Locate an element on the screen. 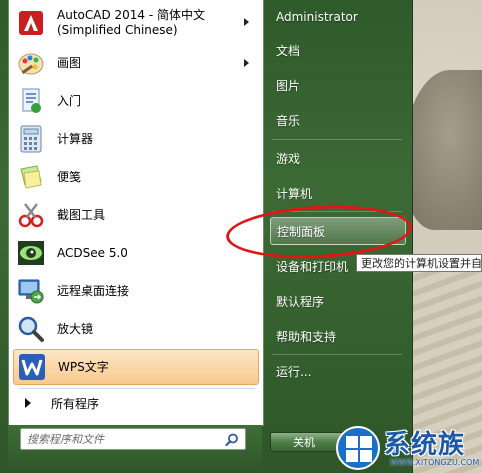 The width and height of the screenshot is (482, 473). right-item-documents: 文档 is located at coordinates (338, 50).